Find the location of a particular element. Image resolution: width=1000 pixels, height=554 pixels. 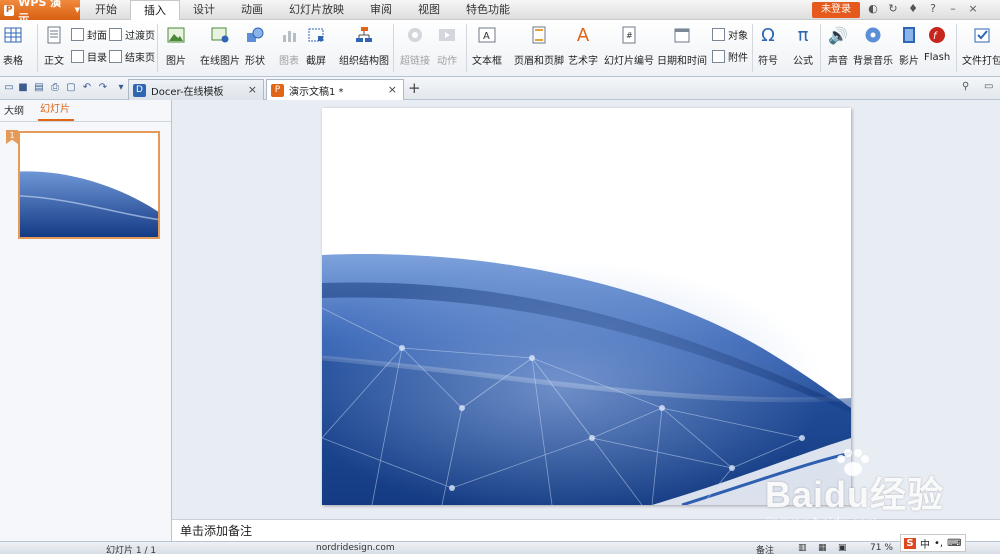

cover-button: 封面 is located at coordinates (89, 34).